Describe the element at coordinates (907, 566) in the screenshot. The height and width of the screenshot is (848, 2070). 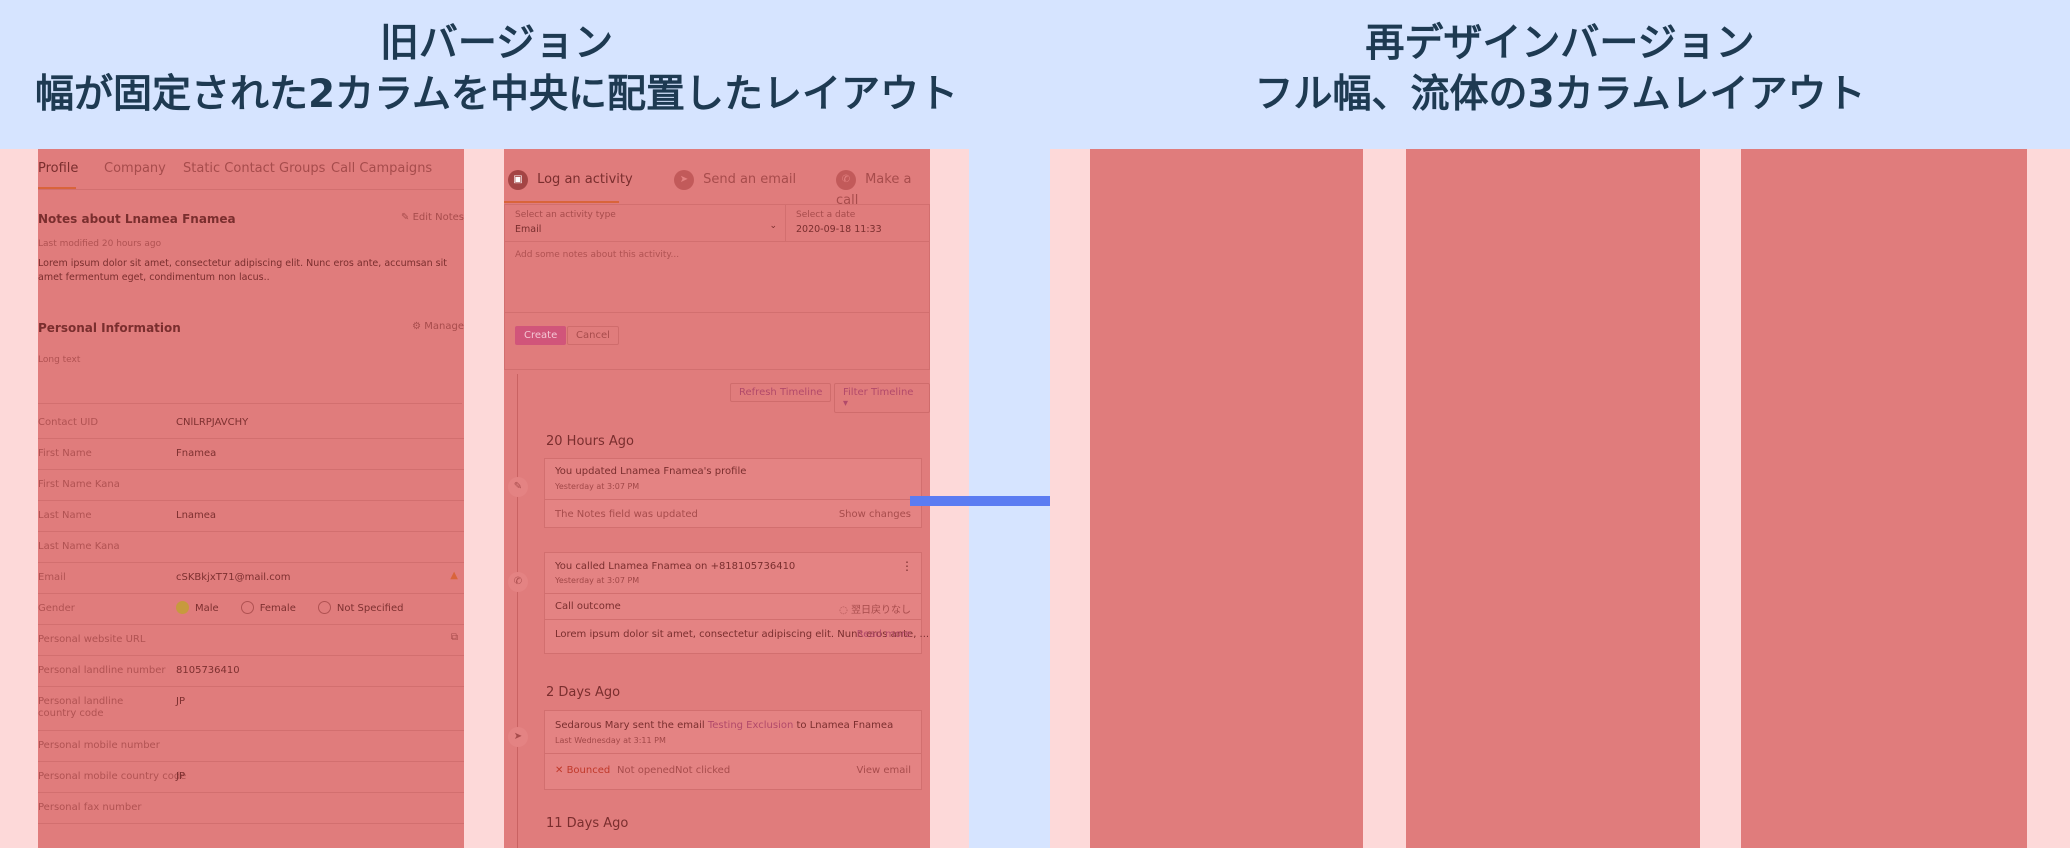
I see `more-menu-icon: ⋮` at that location.